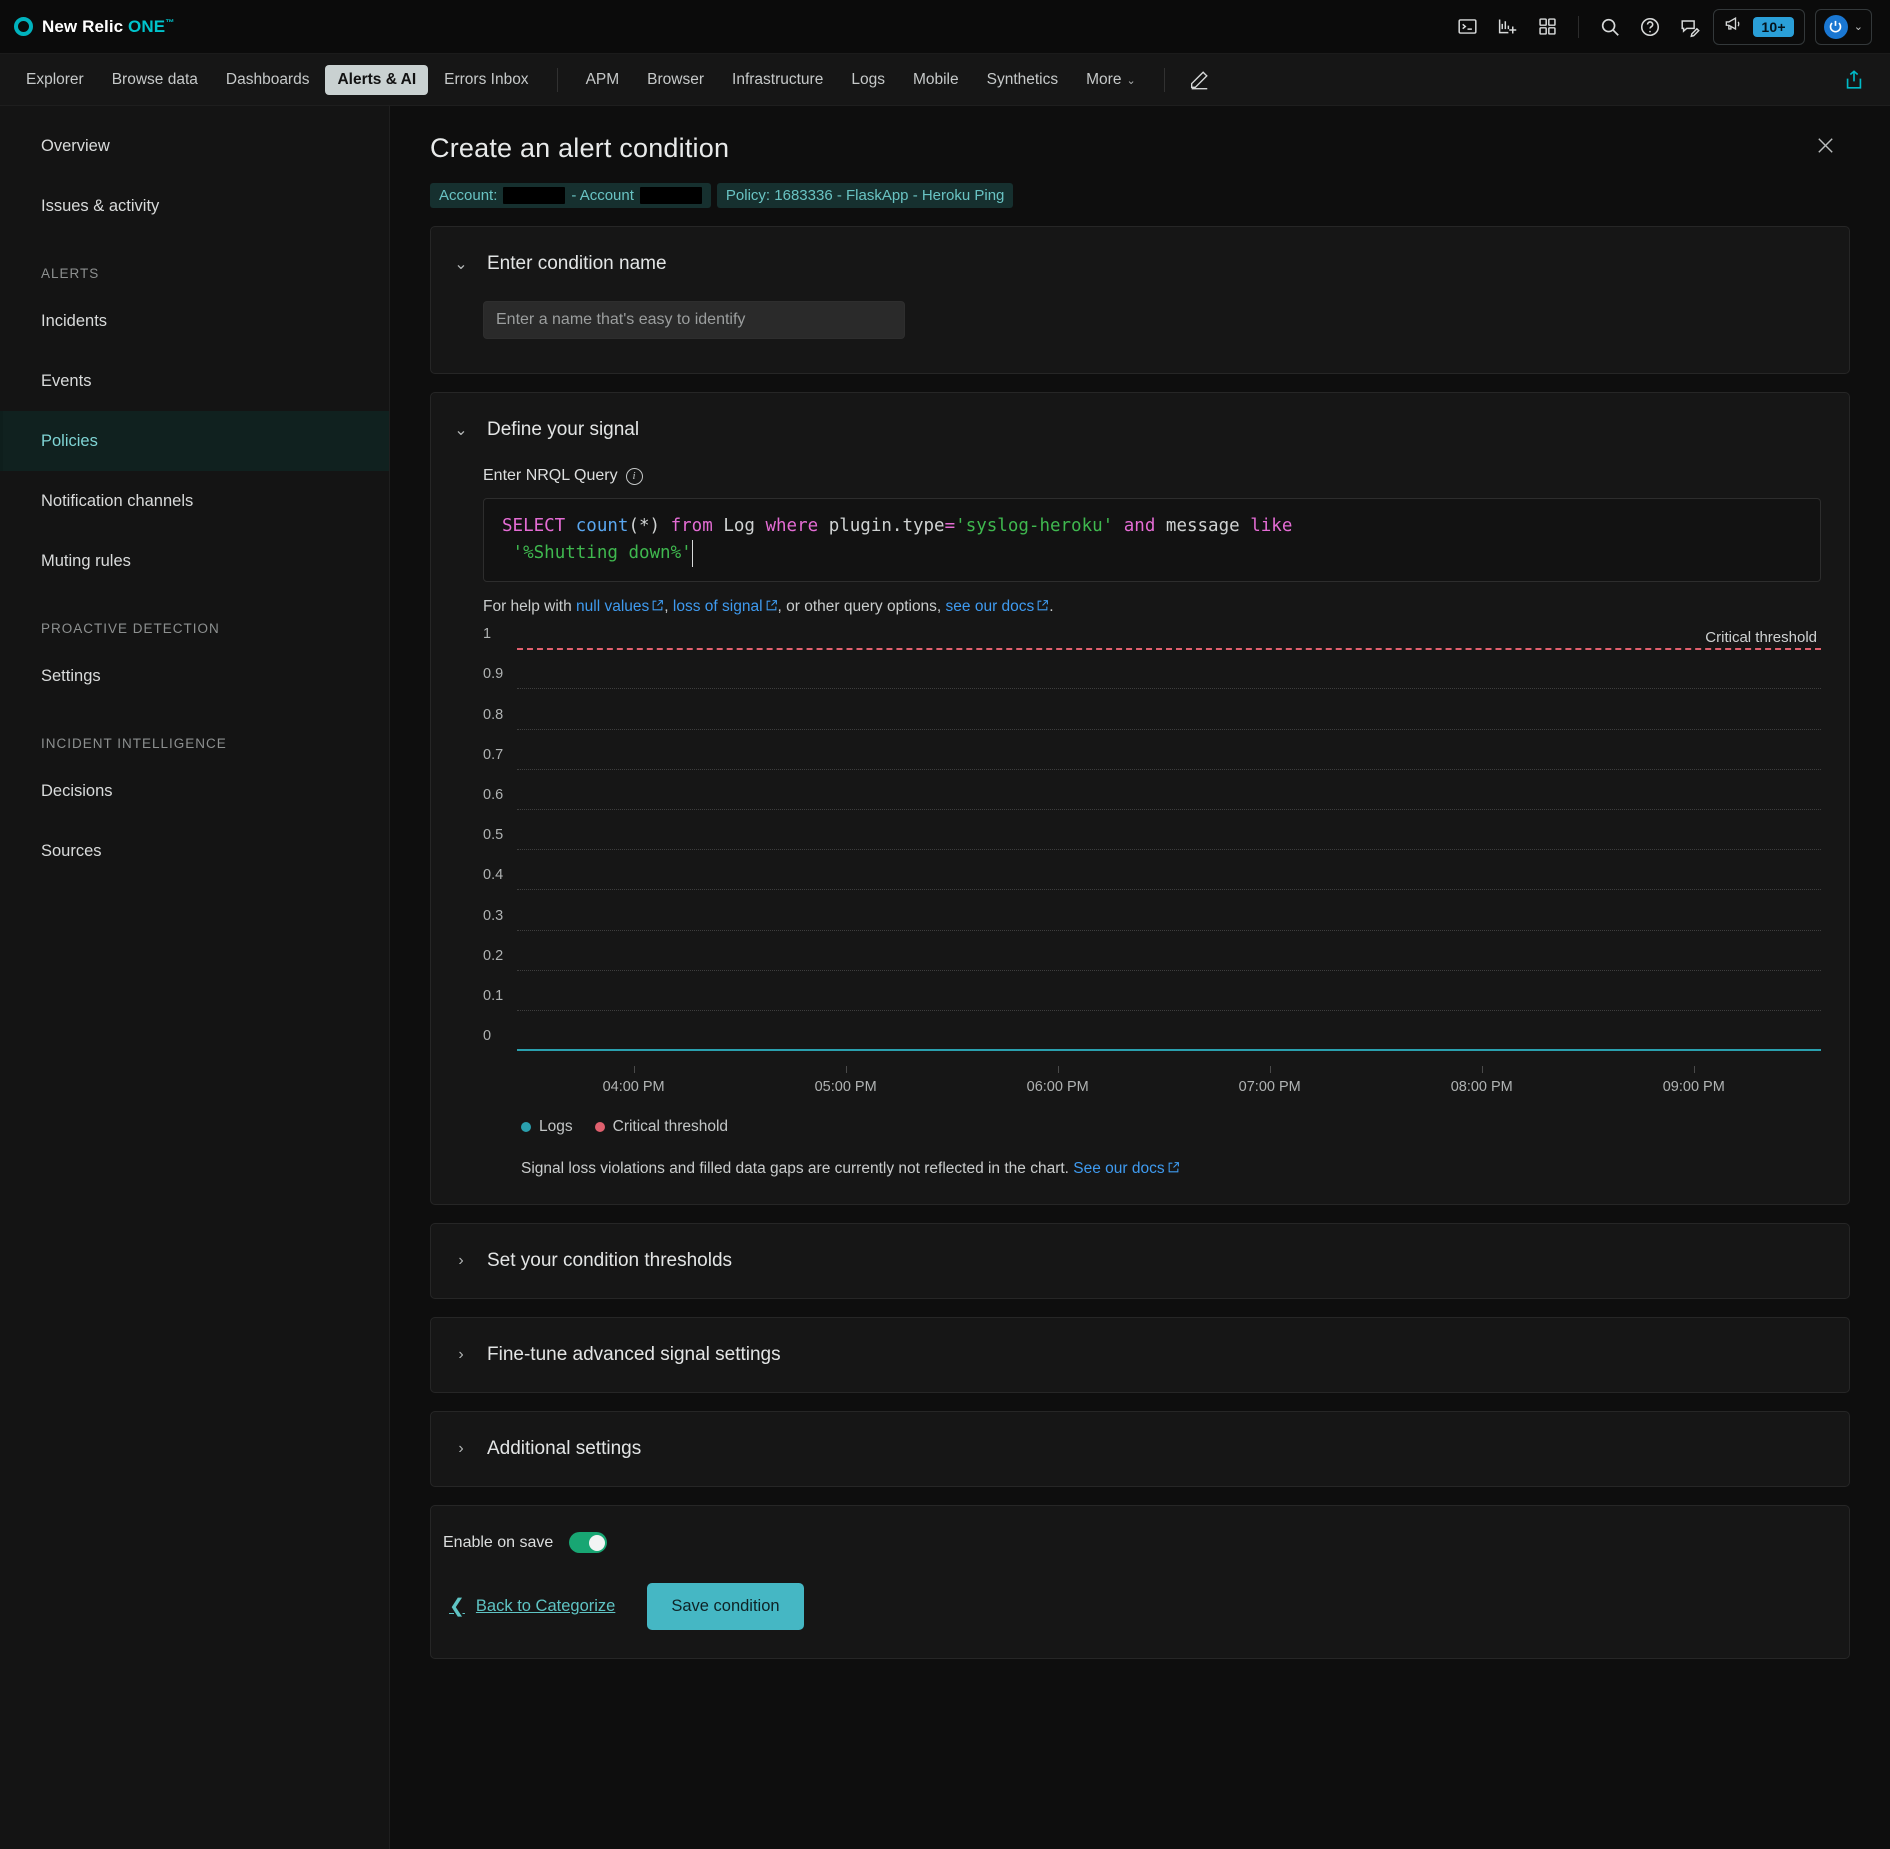 Image resolution: width=1890 pixels, height=1849 pixels. I want to click on brand-logo: New Relic ONE™, so click(94, 27).